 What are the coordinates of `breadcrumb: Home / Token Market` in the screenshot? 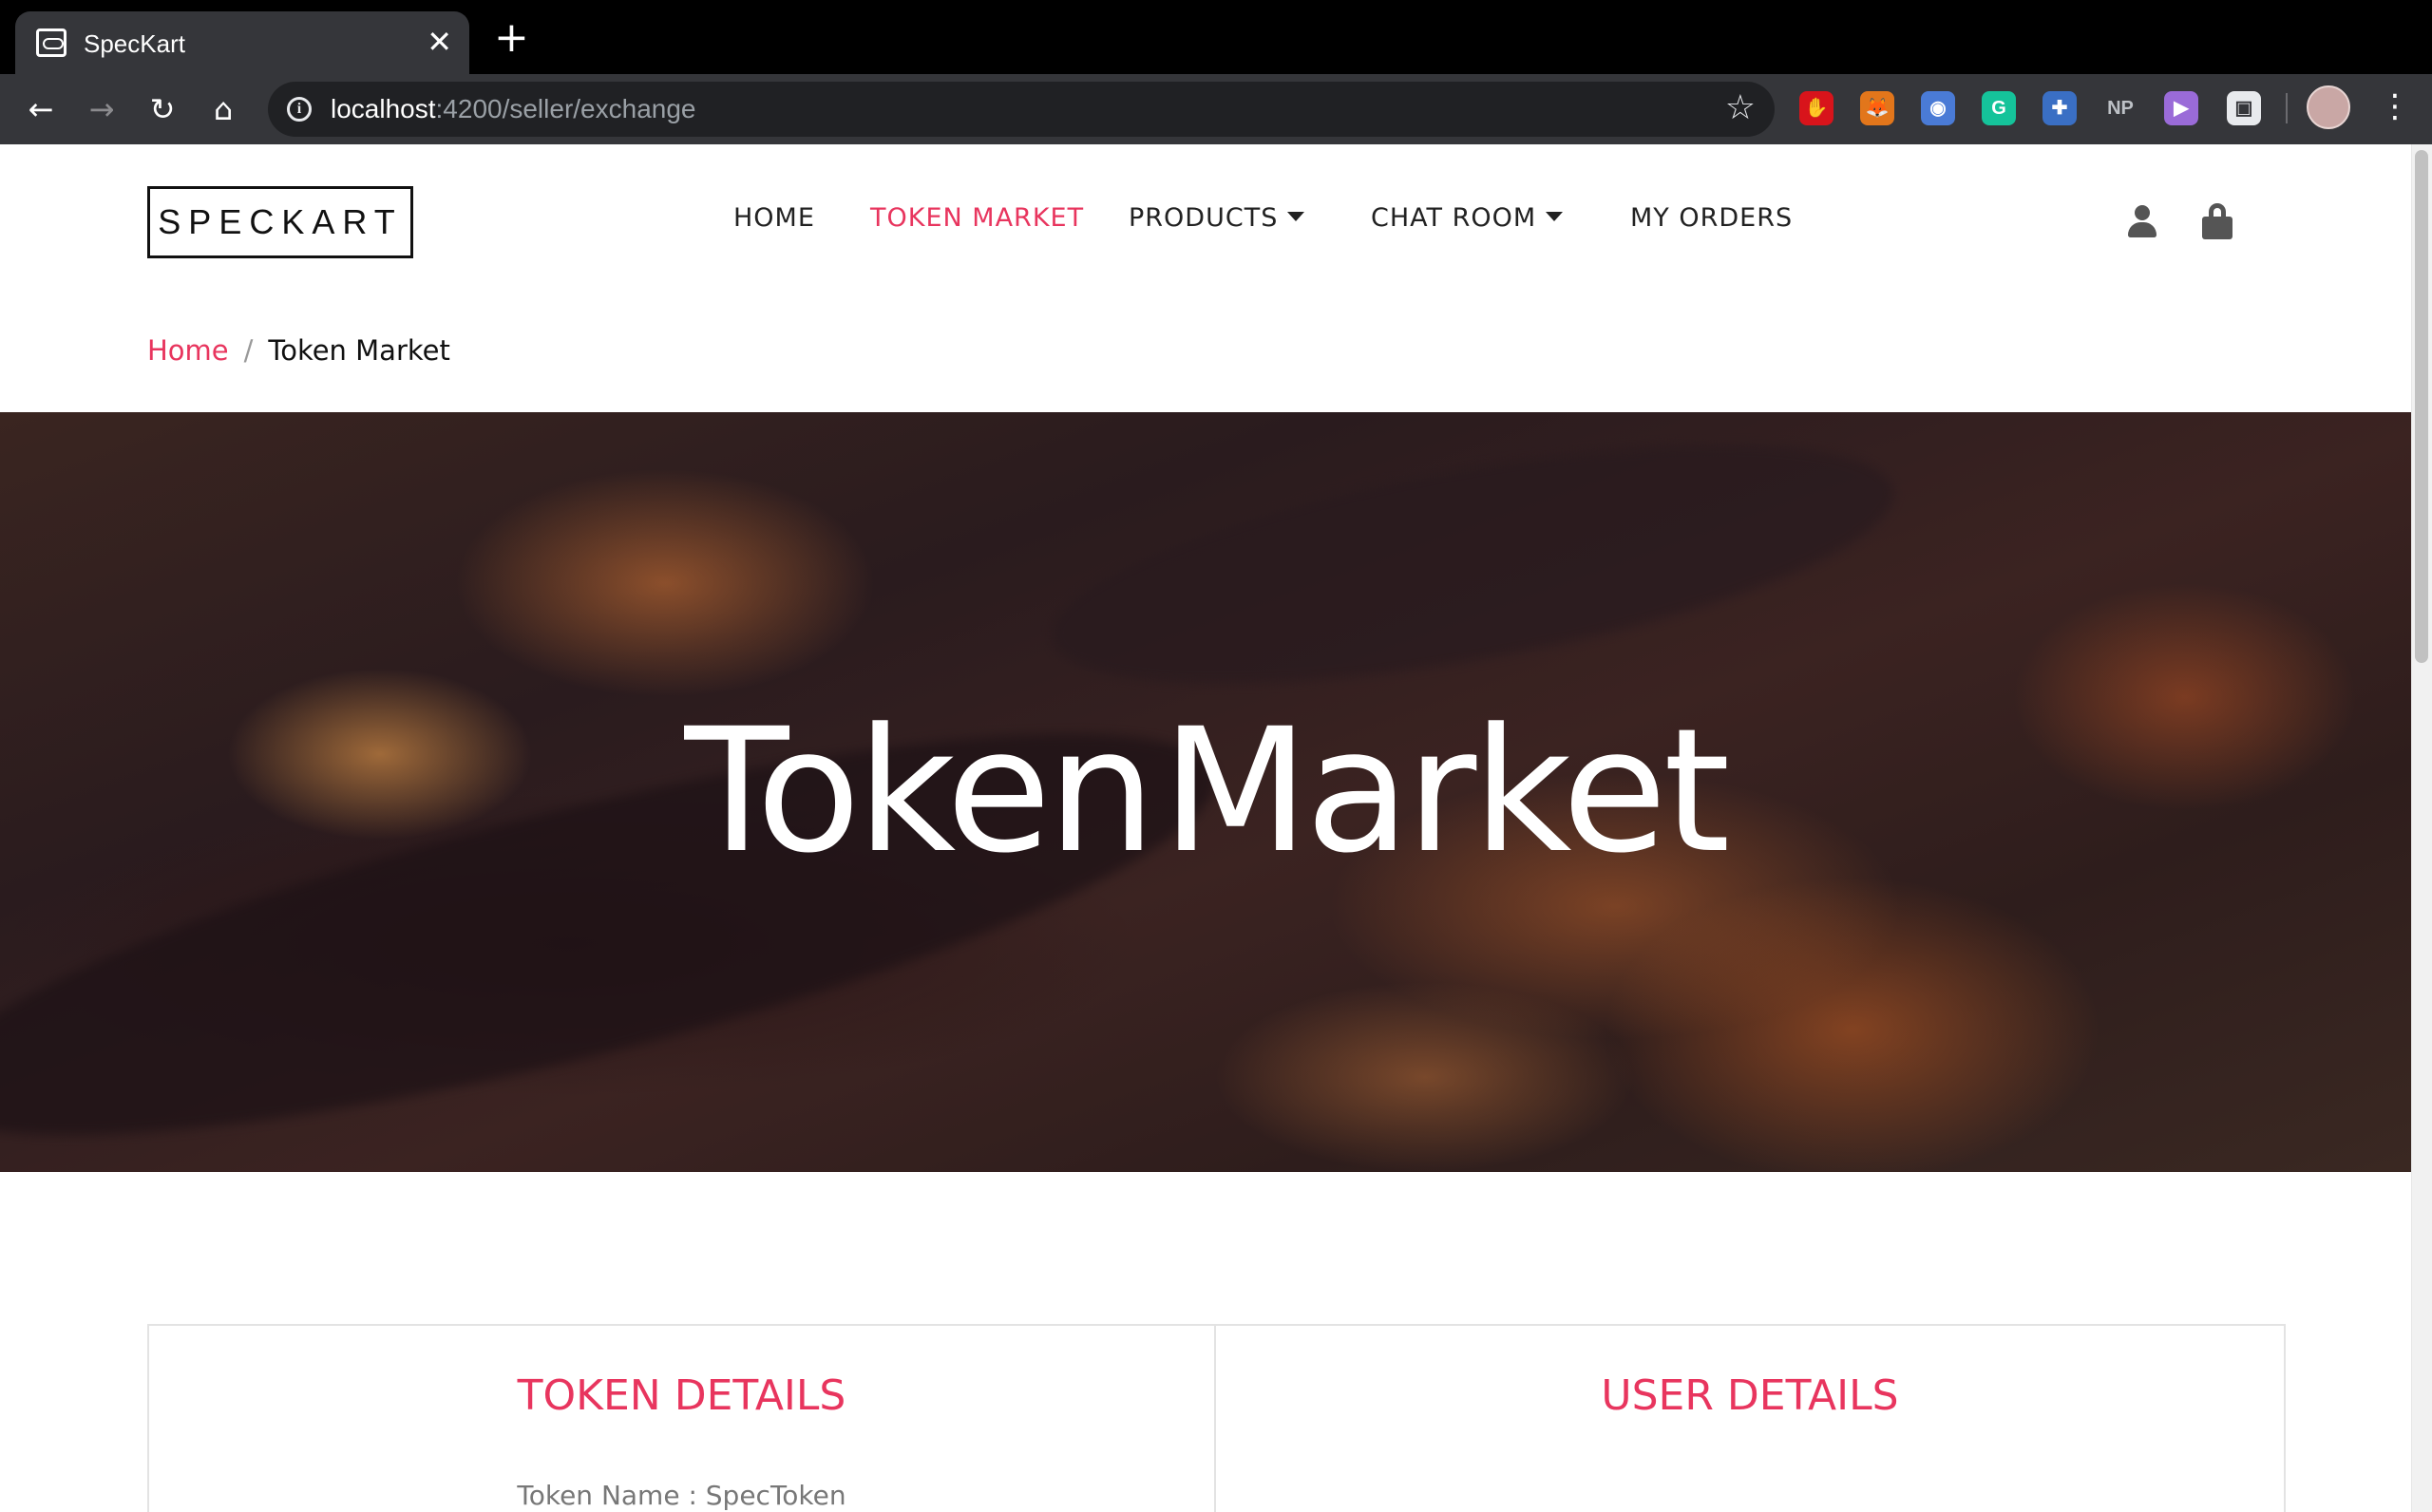 It's located at (298, 350).